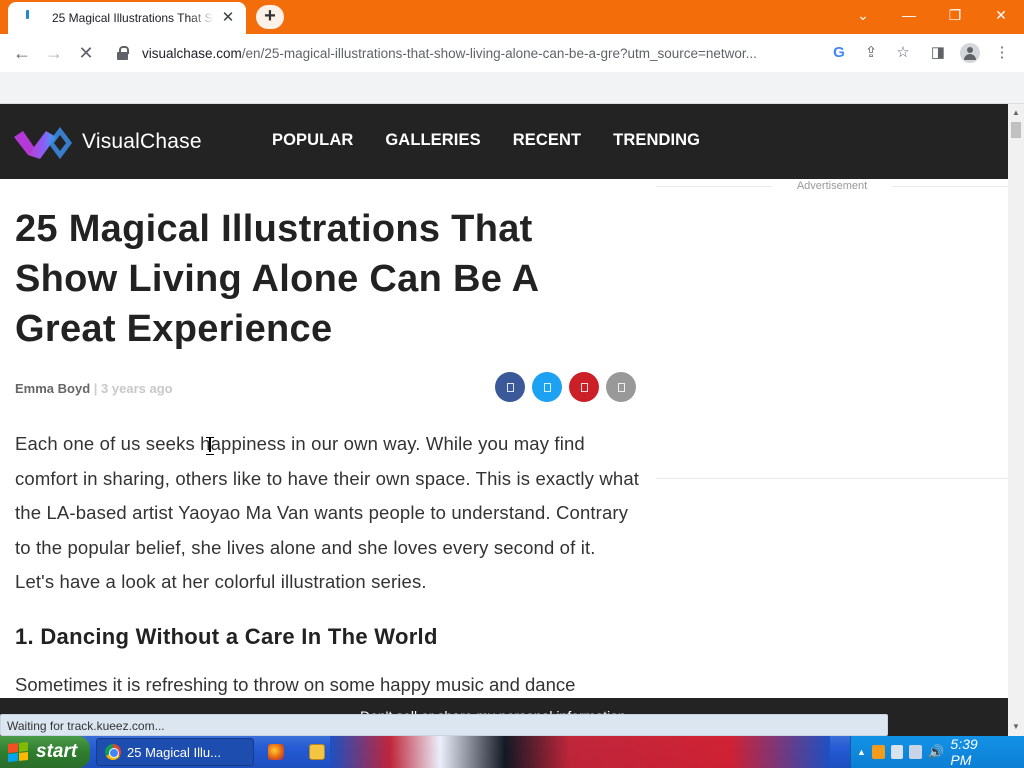  What do you see at coordinates (270, 17) in the screenshot?
I see `new-tab-button: +` at bounding box center [270, 17].